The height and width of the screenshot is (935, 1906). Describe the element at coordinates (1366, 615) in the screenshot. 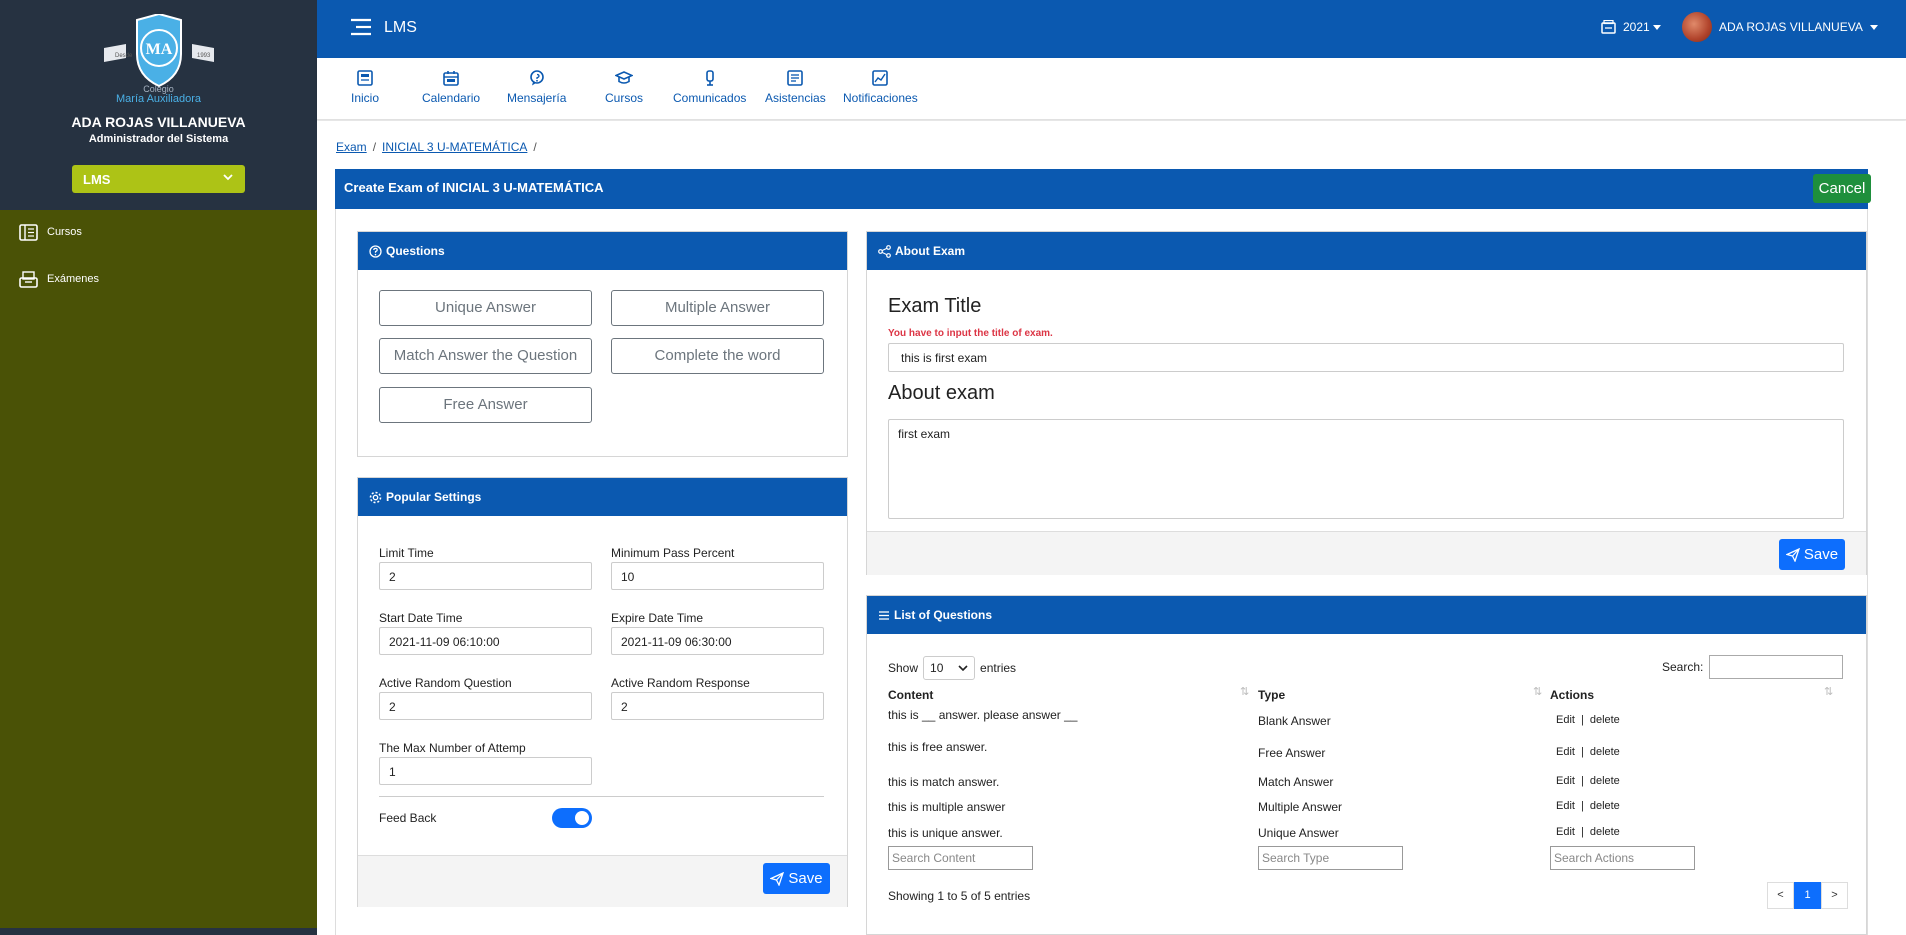

I see `questions-list-card-header: List of Questions` at that location.